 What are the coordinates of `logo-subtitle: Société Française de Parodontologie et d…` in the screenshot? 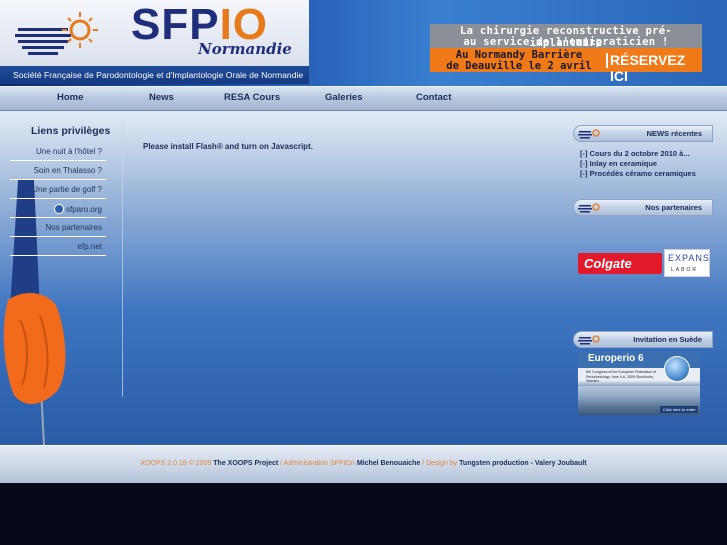 It's located at (158, 75).